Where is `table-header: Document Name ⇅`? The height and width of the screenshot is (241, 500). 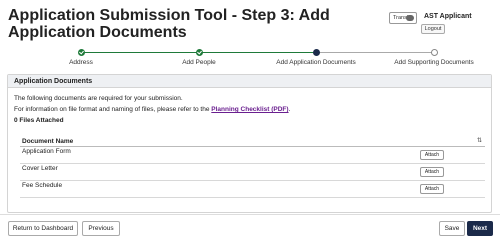
table-header: Document Name ⇅ is located at coordinates (252, 141).